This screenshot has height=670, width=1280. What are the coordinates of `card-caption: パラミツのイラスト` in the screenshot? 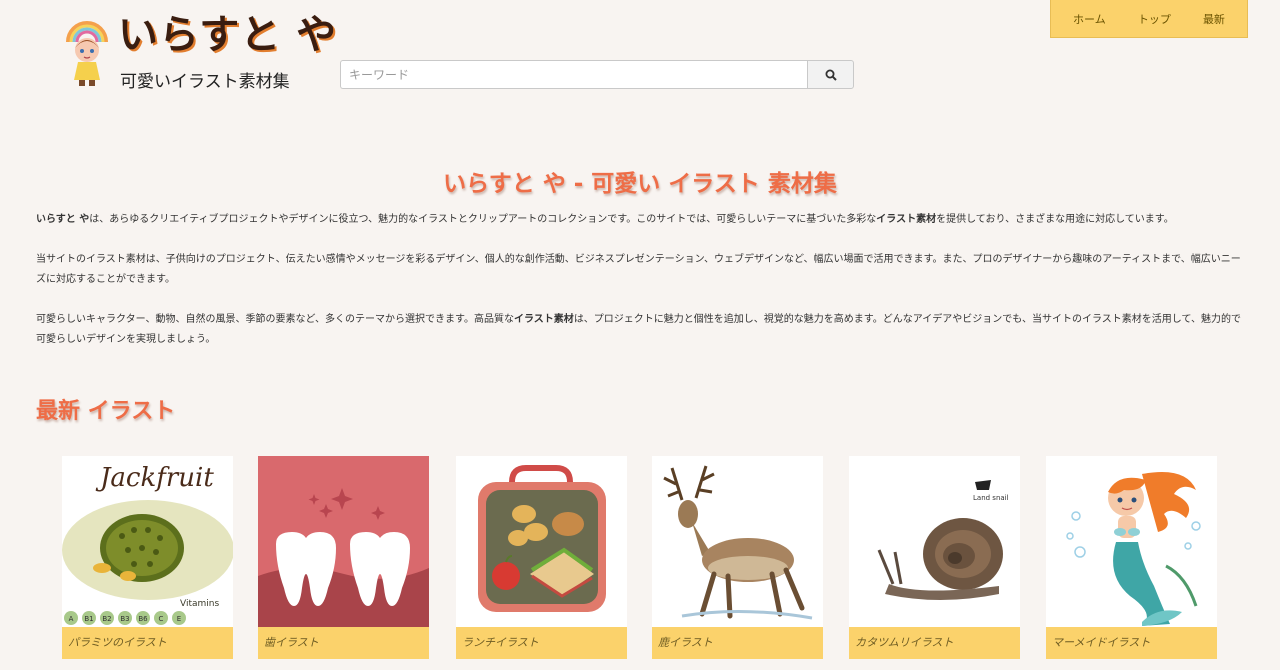 It's located at (147, 643).